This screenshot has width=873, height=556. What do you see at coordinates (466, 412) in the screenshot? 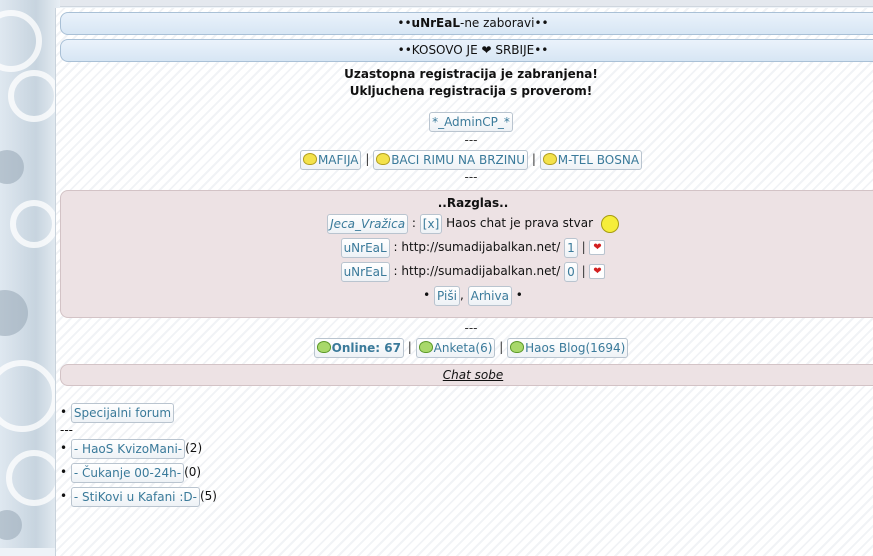
I see `list-item: • Specijalni forum` at bounding box center [466, 412].